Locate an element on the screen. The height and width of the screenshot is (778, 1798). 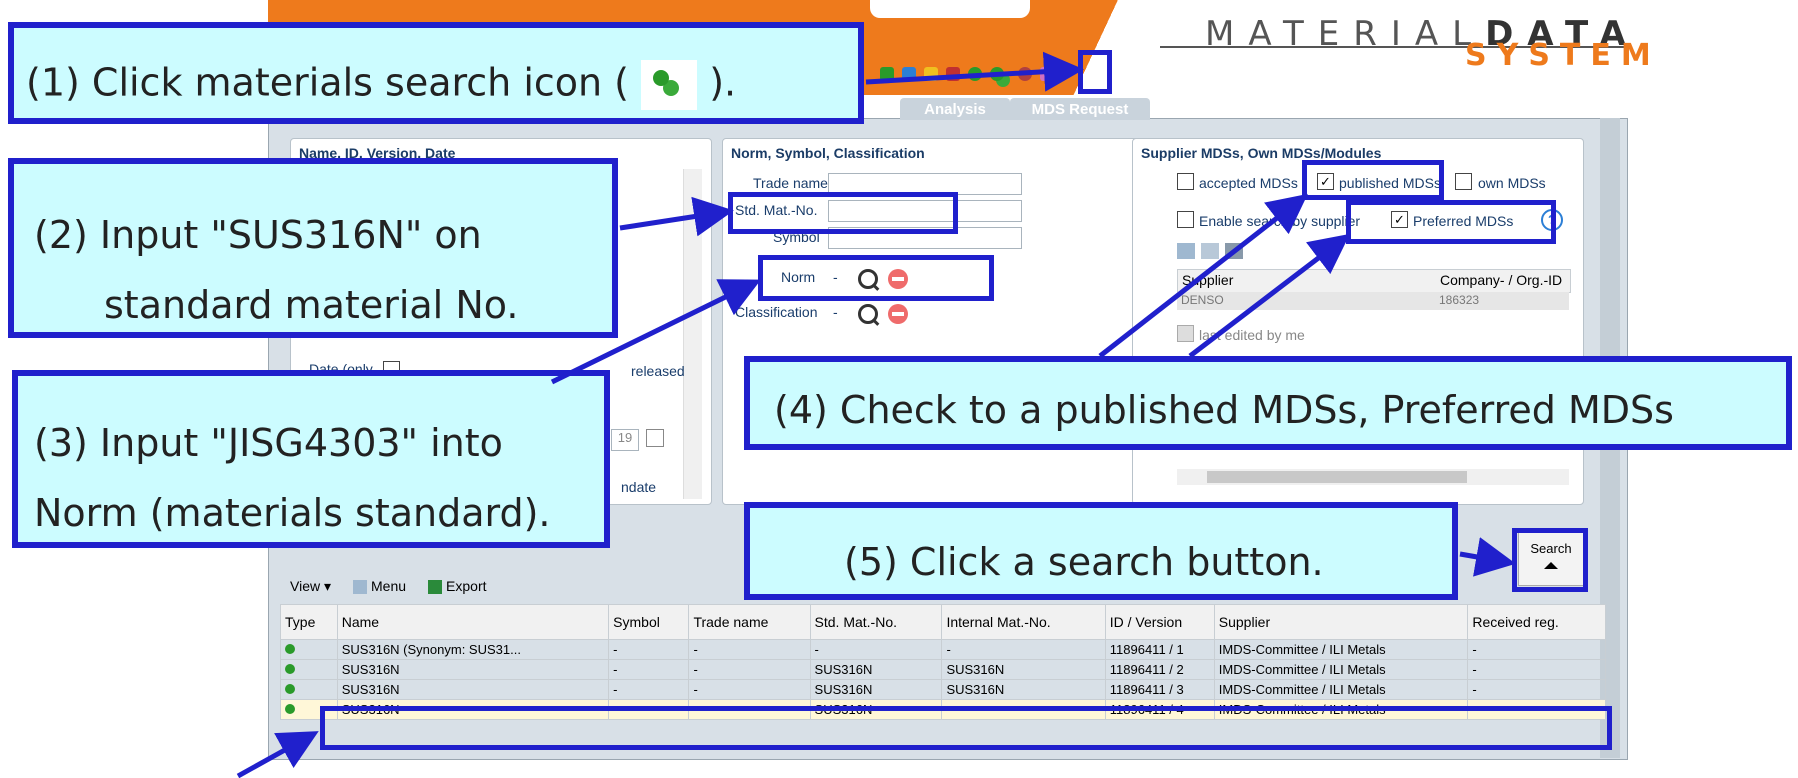
arrow-step4b is located at coordinates (1269, 295).